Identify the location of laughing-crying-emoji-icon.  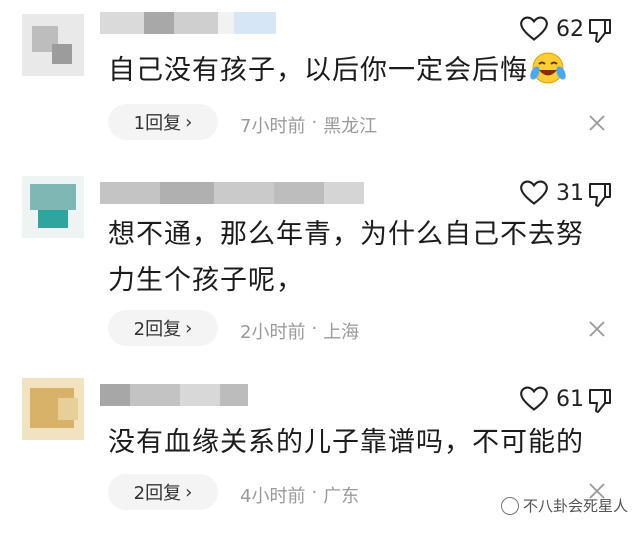
(548, 68).